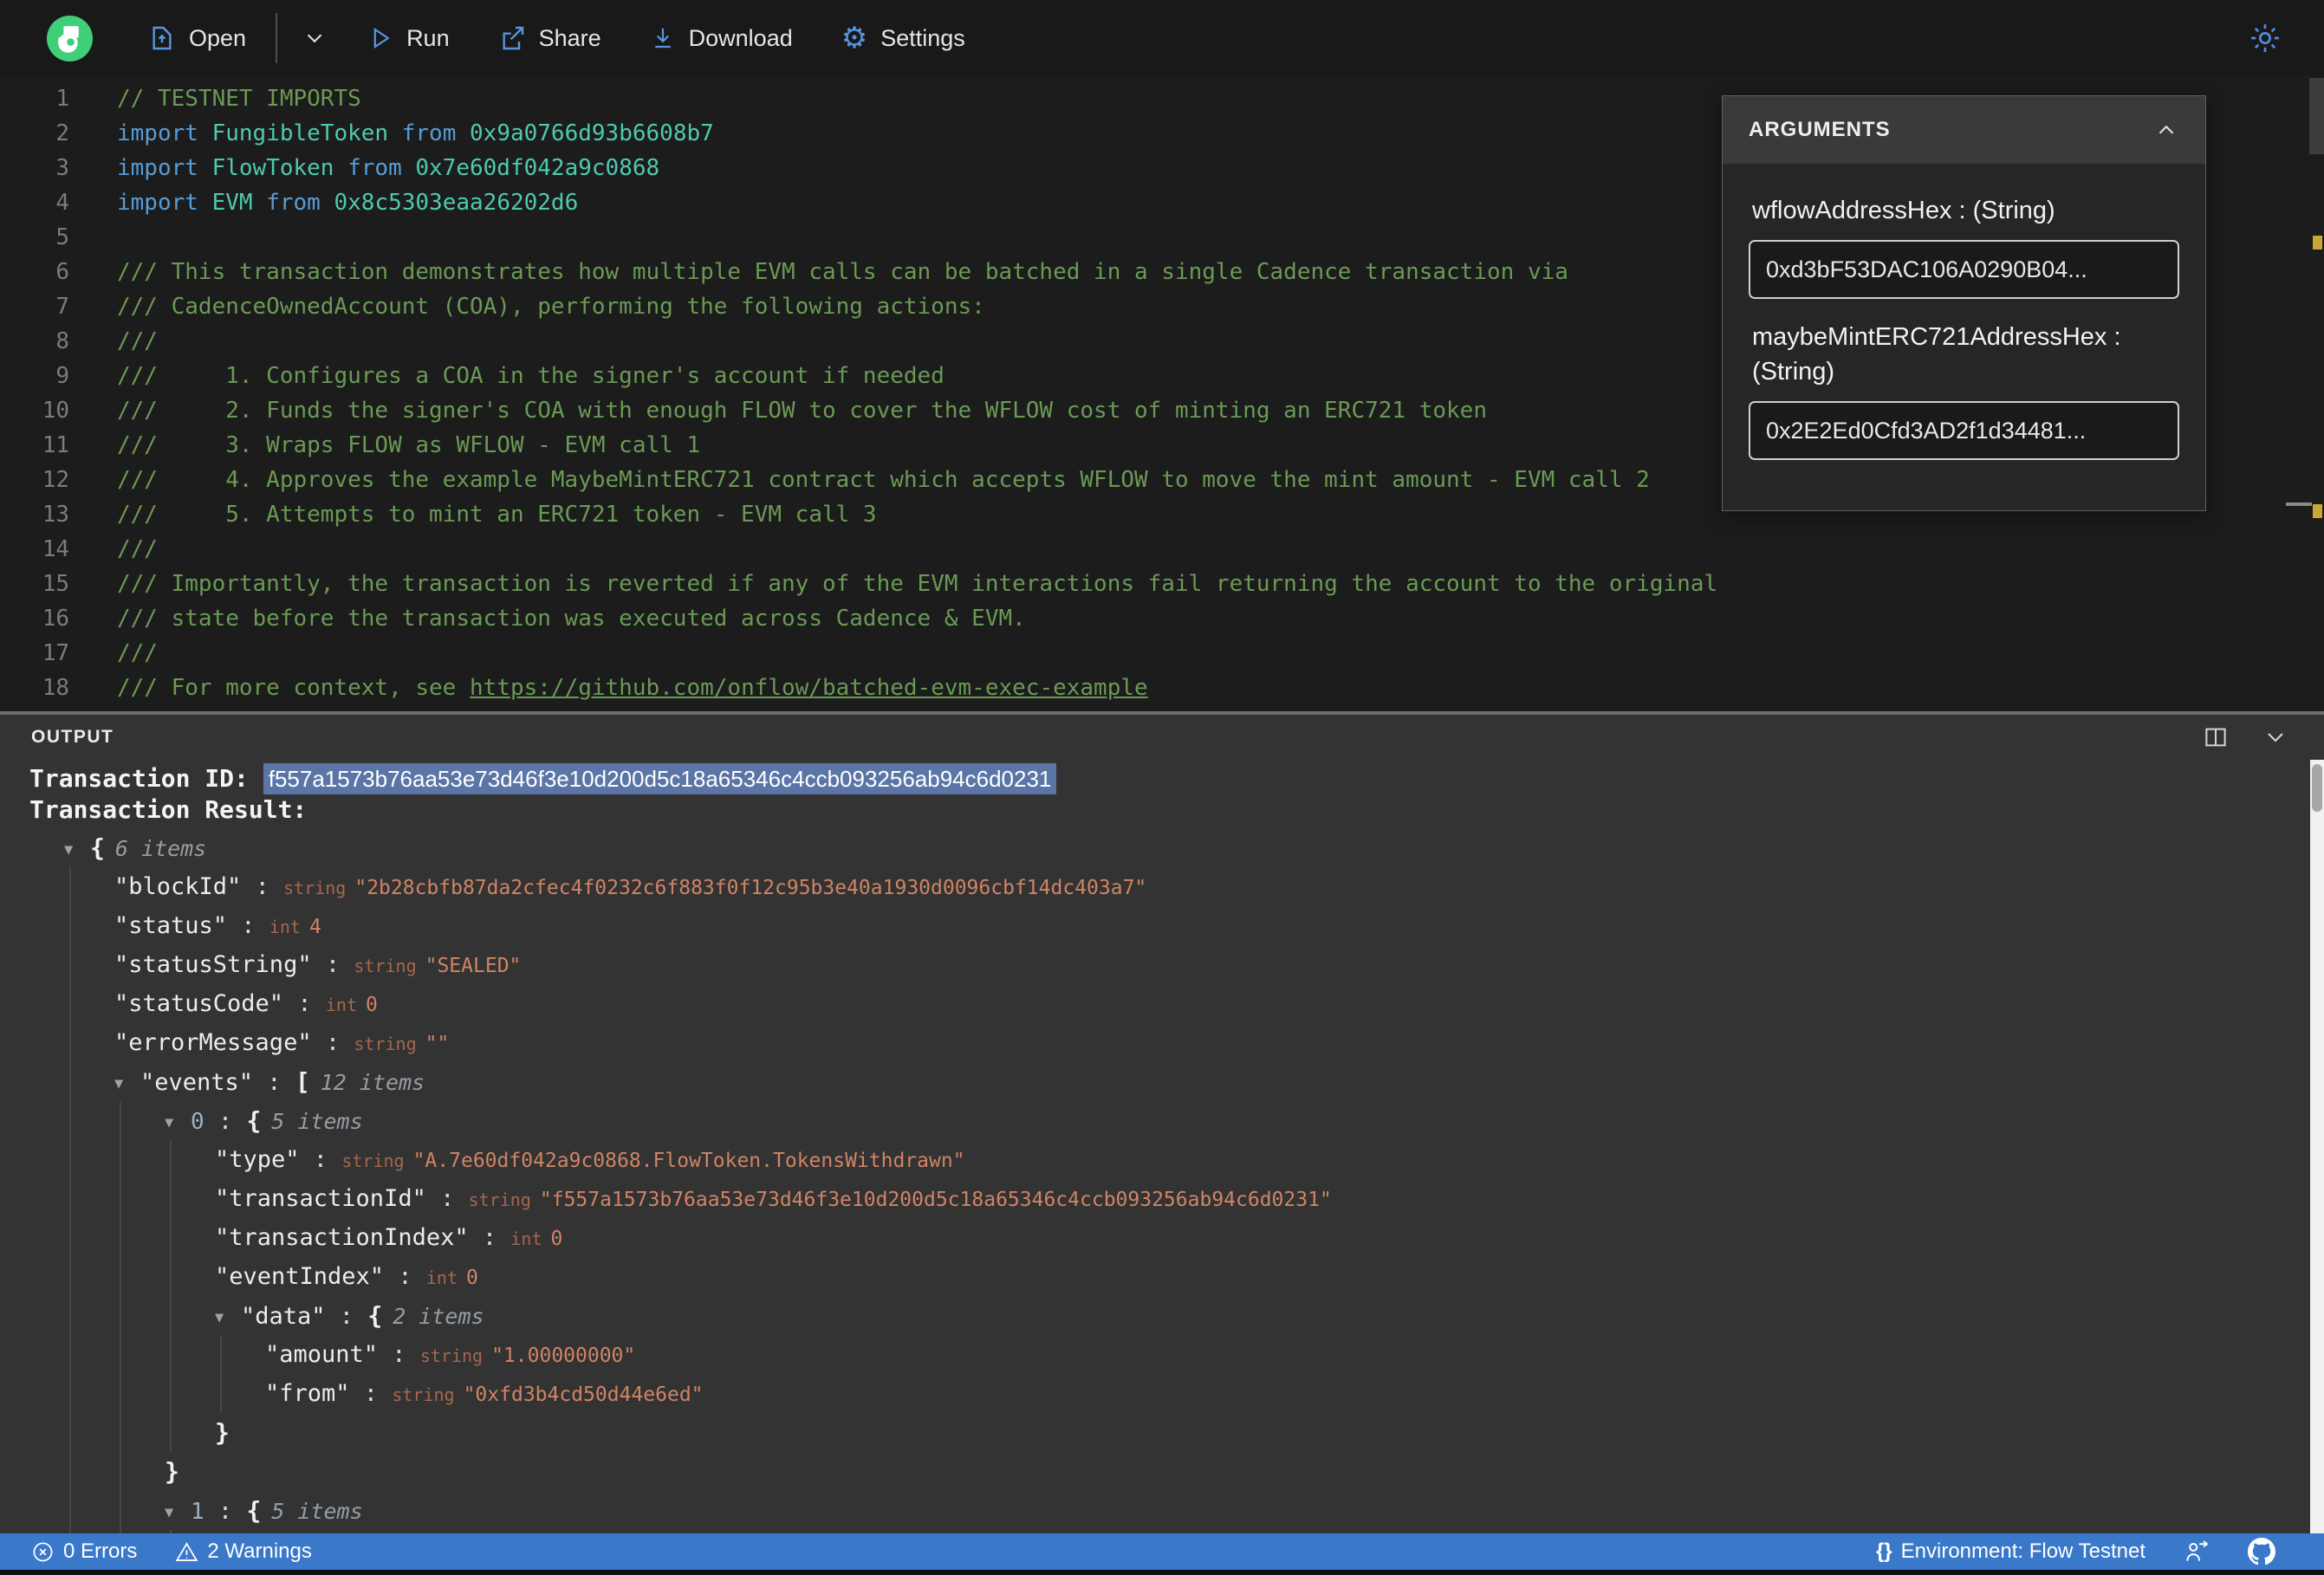 This screenshot has height=1575, width=2324. I want to click on github-icon, so click(2261, 1551).